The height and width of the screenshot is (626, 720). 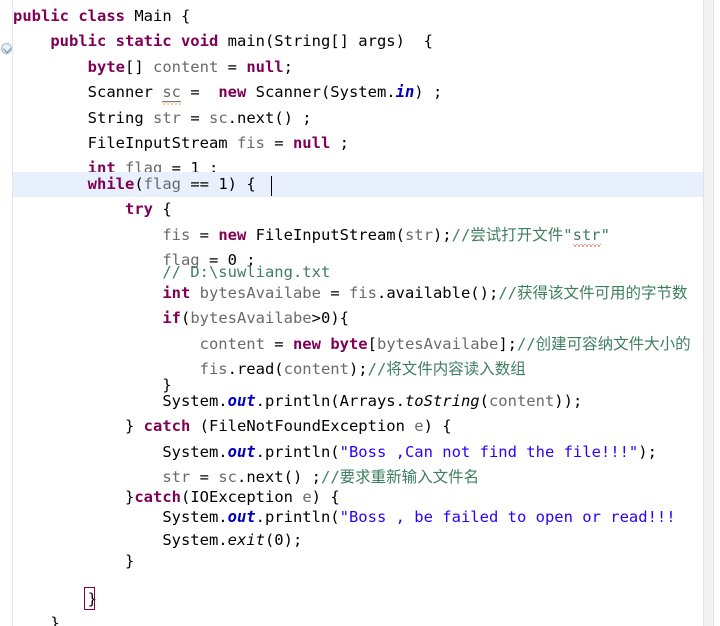 What do you see at coordinates (176, 293) in the screenshot?
I see `token-keyword: int` at bounding box center [176, 293].